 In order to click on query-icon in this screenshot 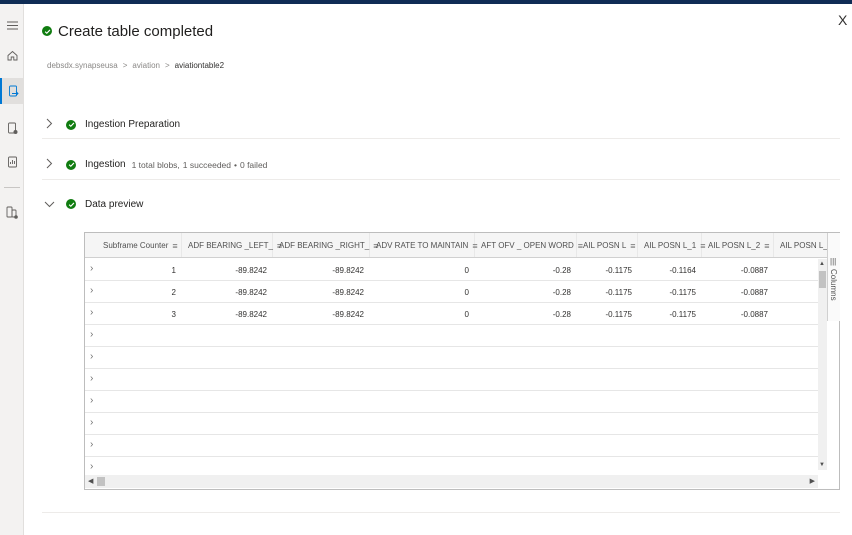, I will do `click(12, 128)`.